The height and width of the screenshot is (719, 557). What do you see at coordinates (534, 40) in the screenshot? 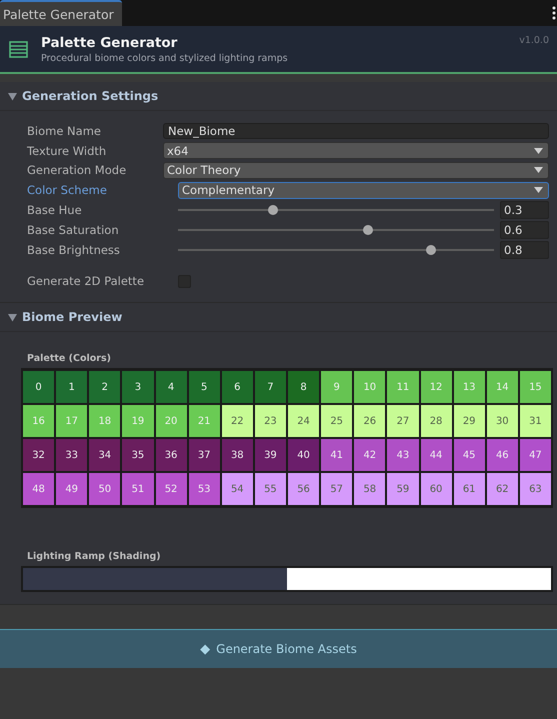
I see `version-label: v1.0.0` at bounding box center [534, 40].